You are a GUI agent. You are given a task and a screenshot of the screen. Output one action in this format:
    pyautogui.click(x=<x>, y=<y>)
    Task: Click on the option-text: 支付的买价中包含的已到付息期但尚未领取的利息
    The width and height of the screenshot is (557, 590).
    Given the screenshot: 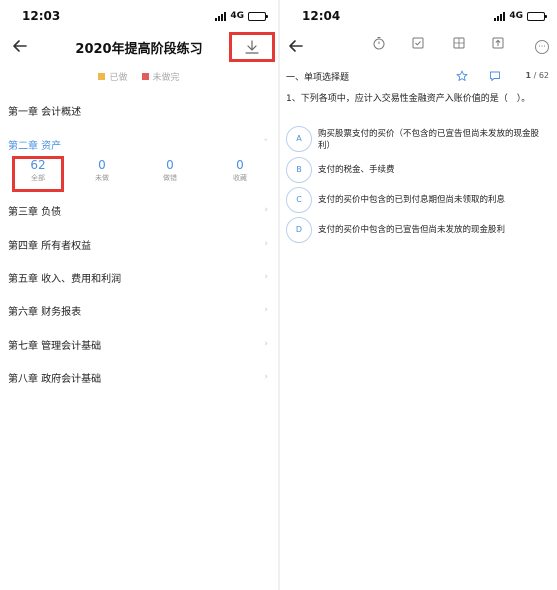 What is the action you would take?
    pyautogui.click(x=412, y=200)
    